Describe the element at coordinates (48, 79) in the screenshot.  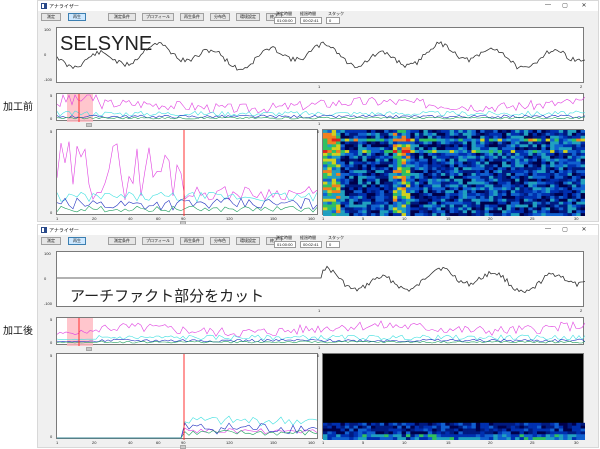
I see `waveform-y-tick: -100` at that location.